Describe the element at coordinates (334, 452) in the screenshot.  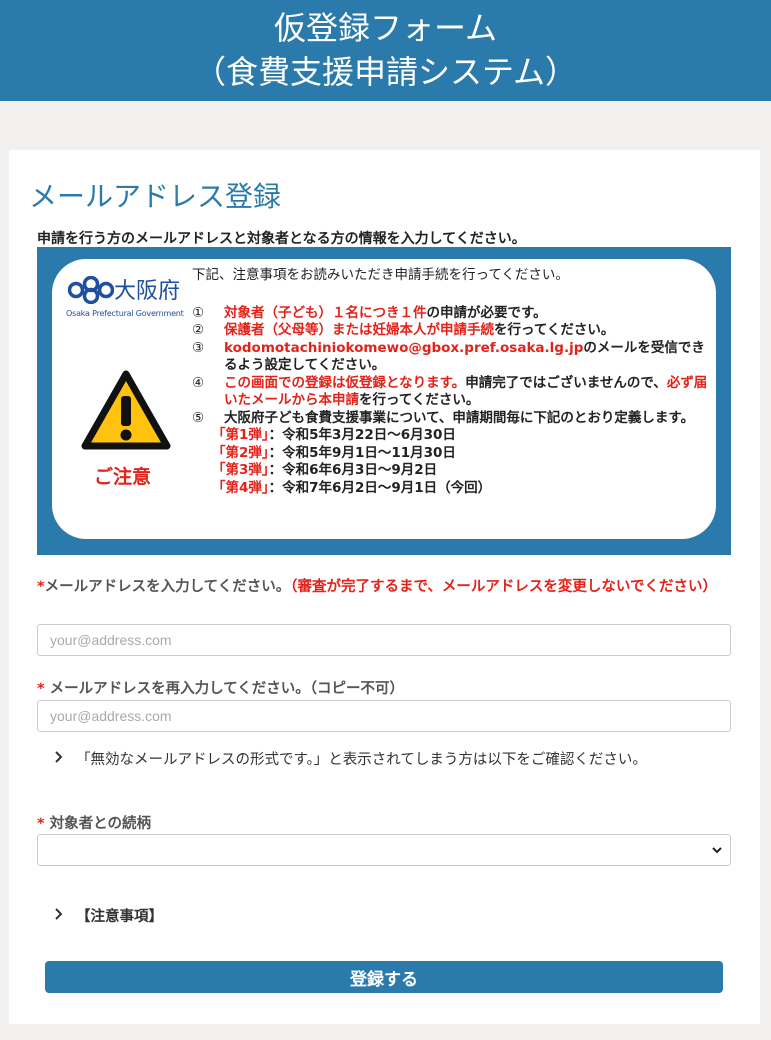
I see `phase-row: 「第2弾」：令和5年9月1日～11月30日` at that location.